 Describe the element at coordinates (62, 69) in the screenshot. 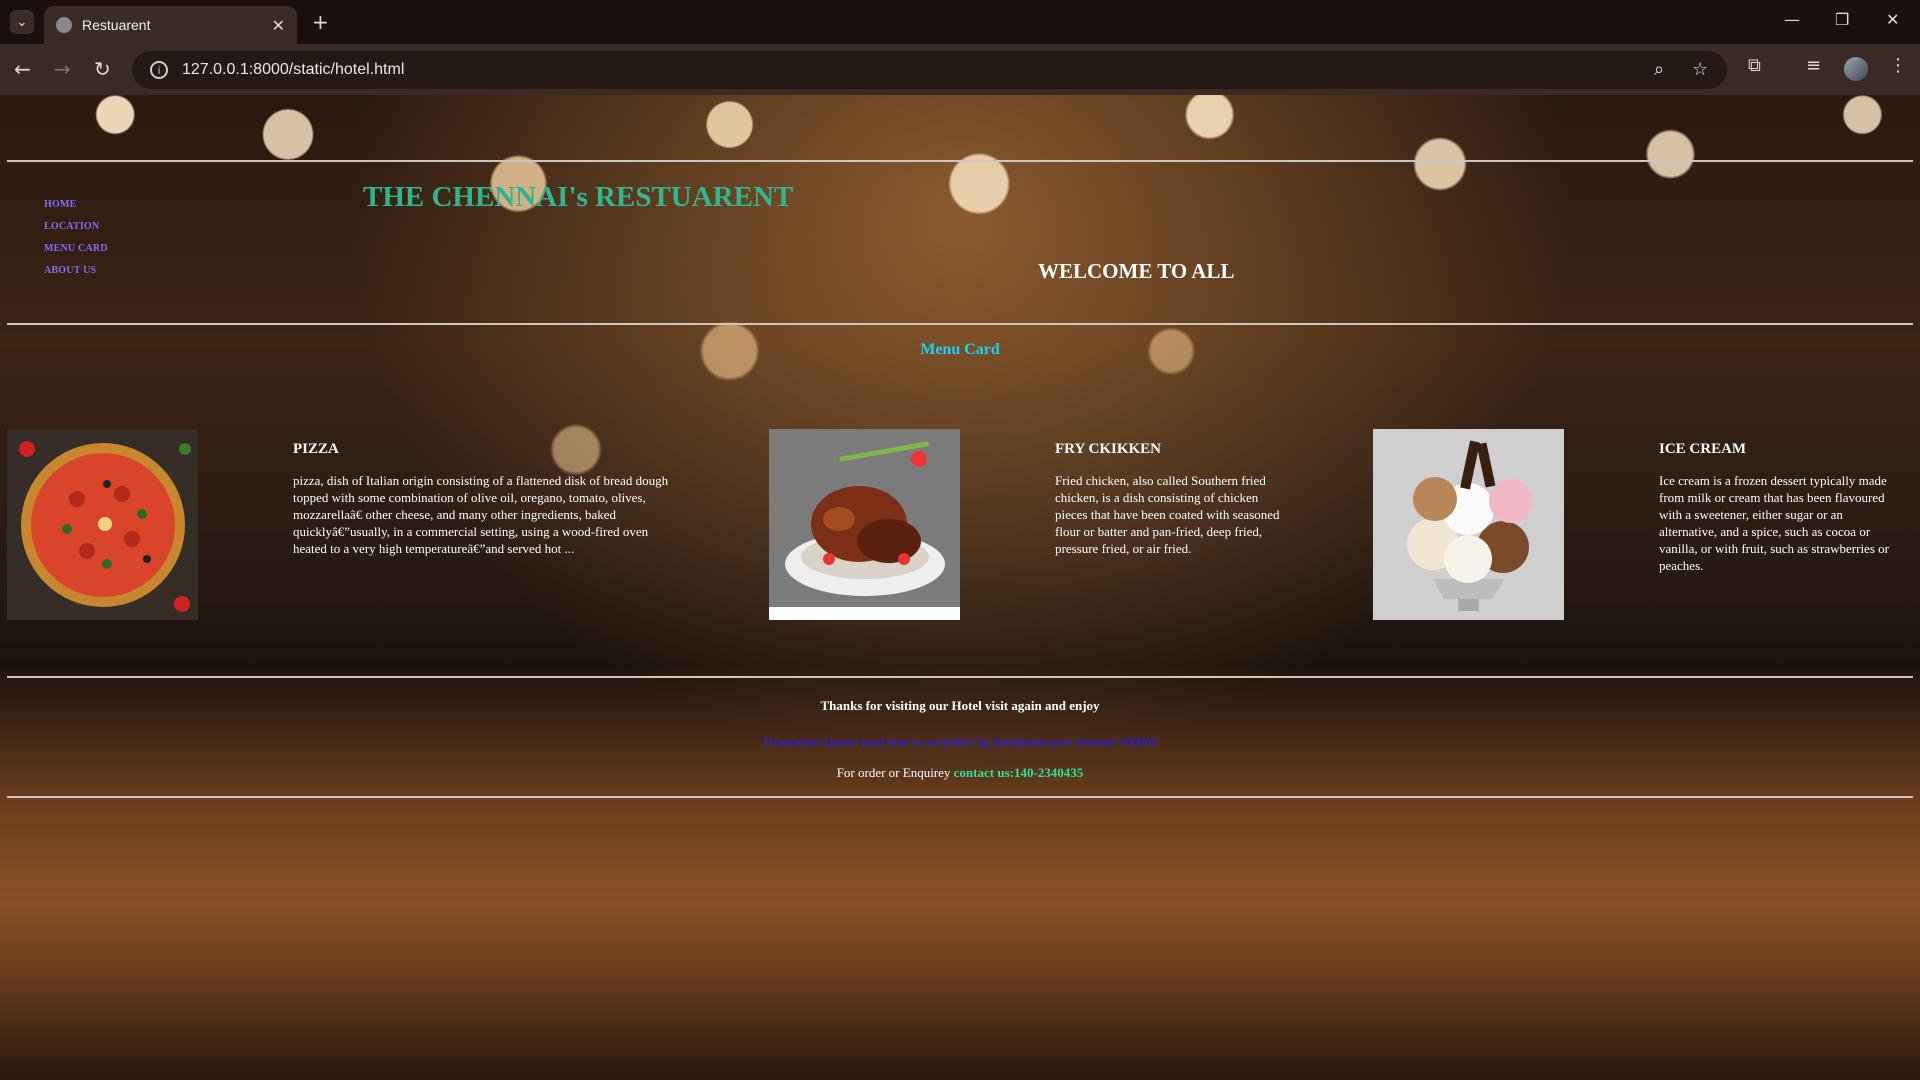

I see `forward-icon: →` at that location.